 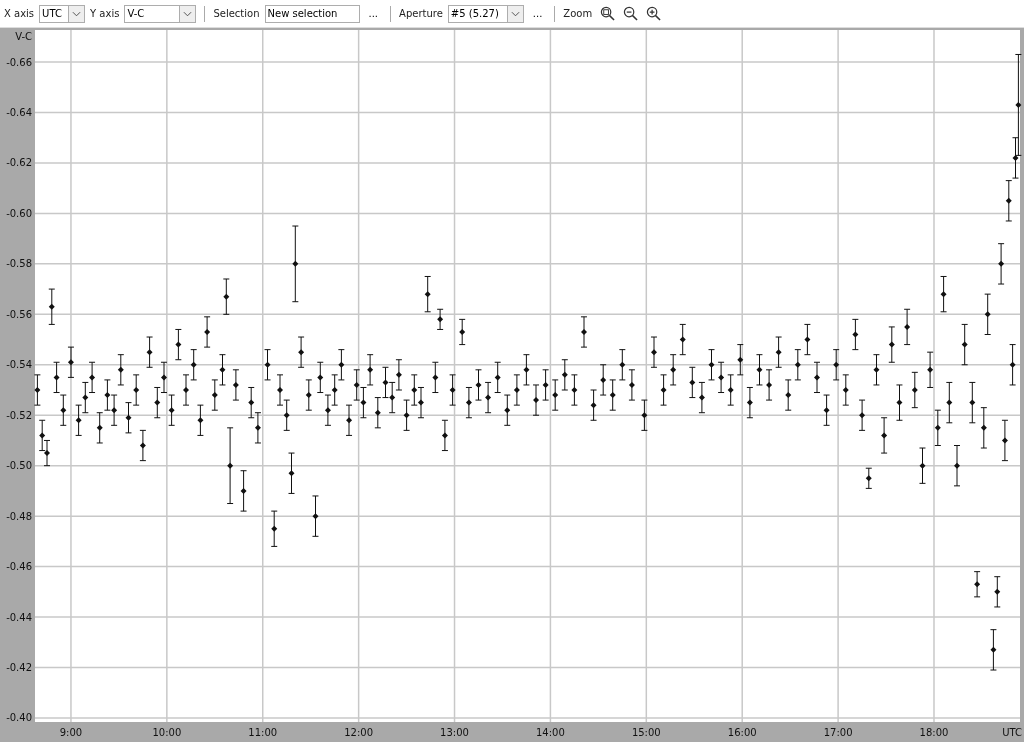 I want to click on y-tick-label: -0.42, so click(x=19, y=667).